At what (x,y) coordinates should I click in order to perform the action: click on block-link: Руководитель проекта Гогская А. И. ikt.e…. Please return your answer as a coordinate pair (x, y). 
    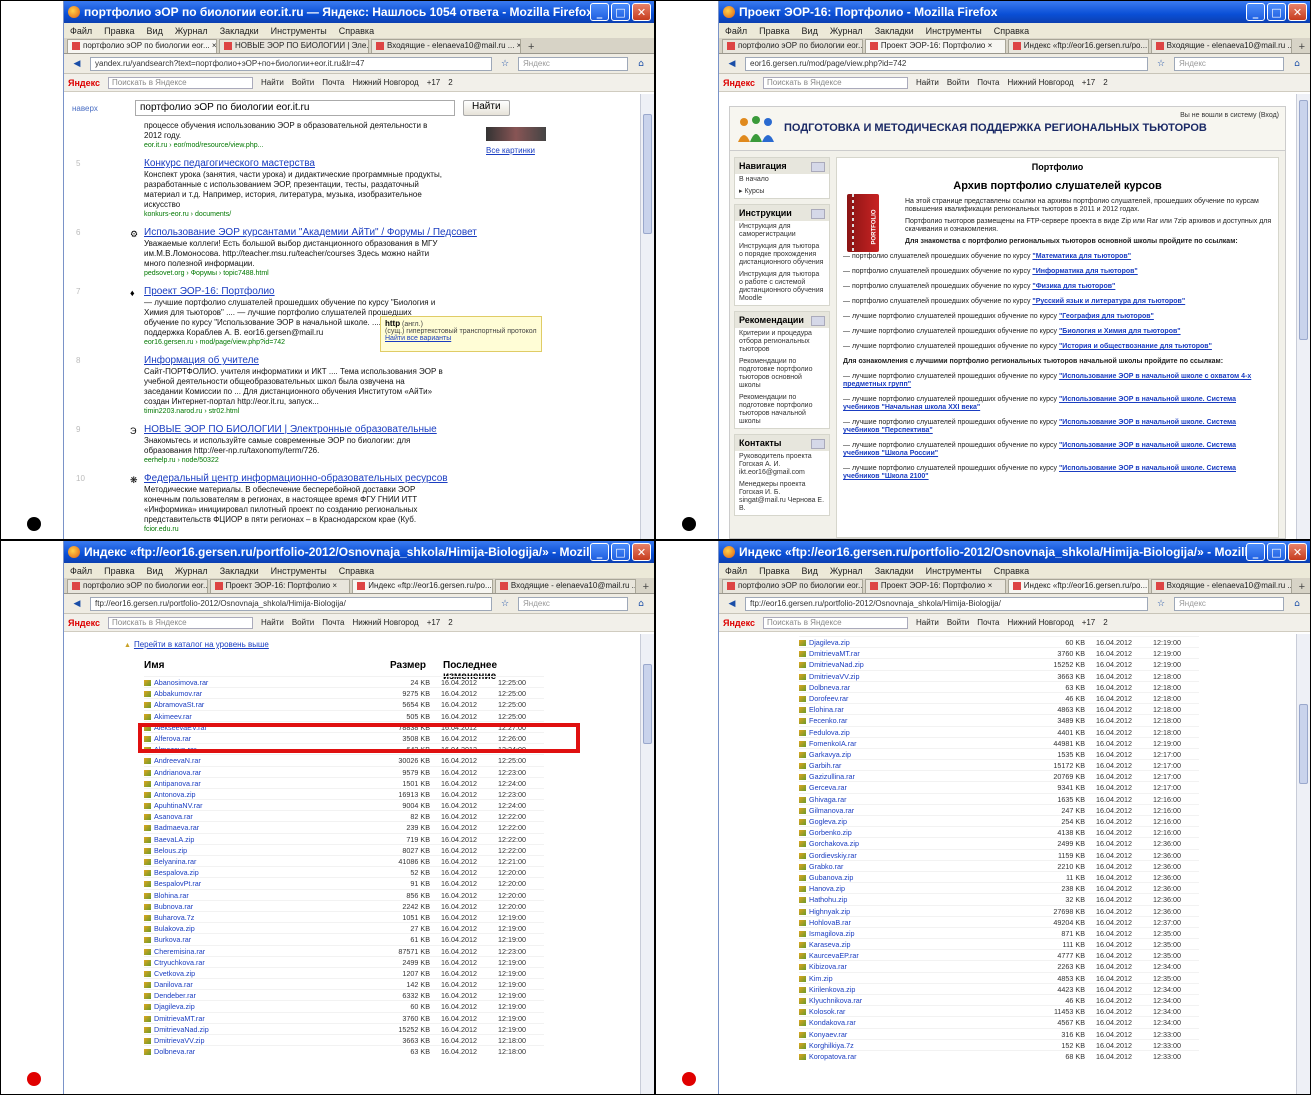
    Looking at the image, I should click on (782, 465).